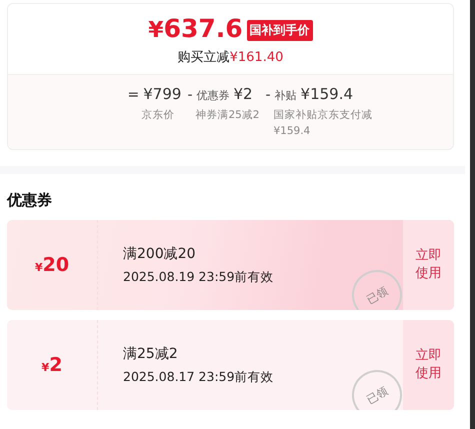 The height and width of the screenshot is (429, 475). Describe the element at coordinates (159, 253) in the screenshot. I see `coupon-condition: 满200减20` at that location.